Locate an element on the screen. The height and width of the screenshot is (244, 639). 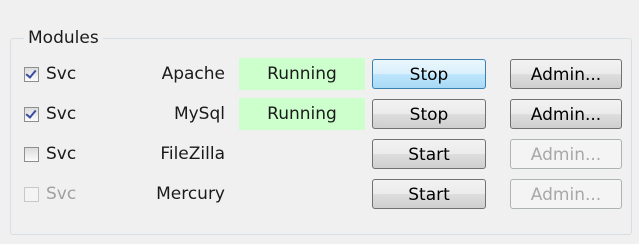
start-button-filezilla: Start is located at coordinates (429, 154).